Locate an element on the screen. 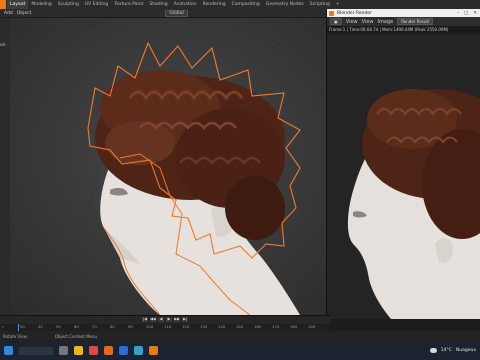  ruler-tick: 120 is located at coordinates (186, 326).